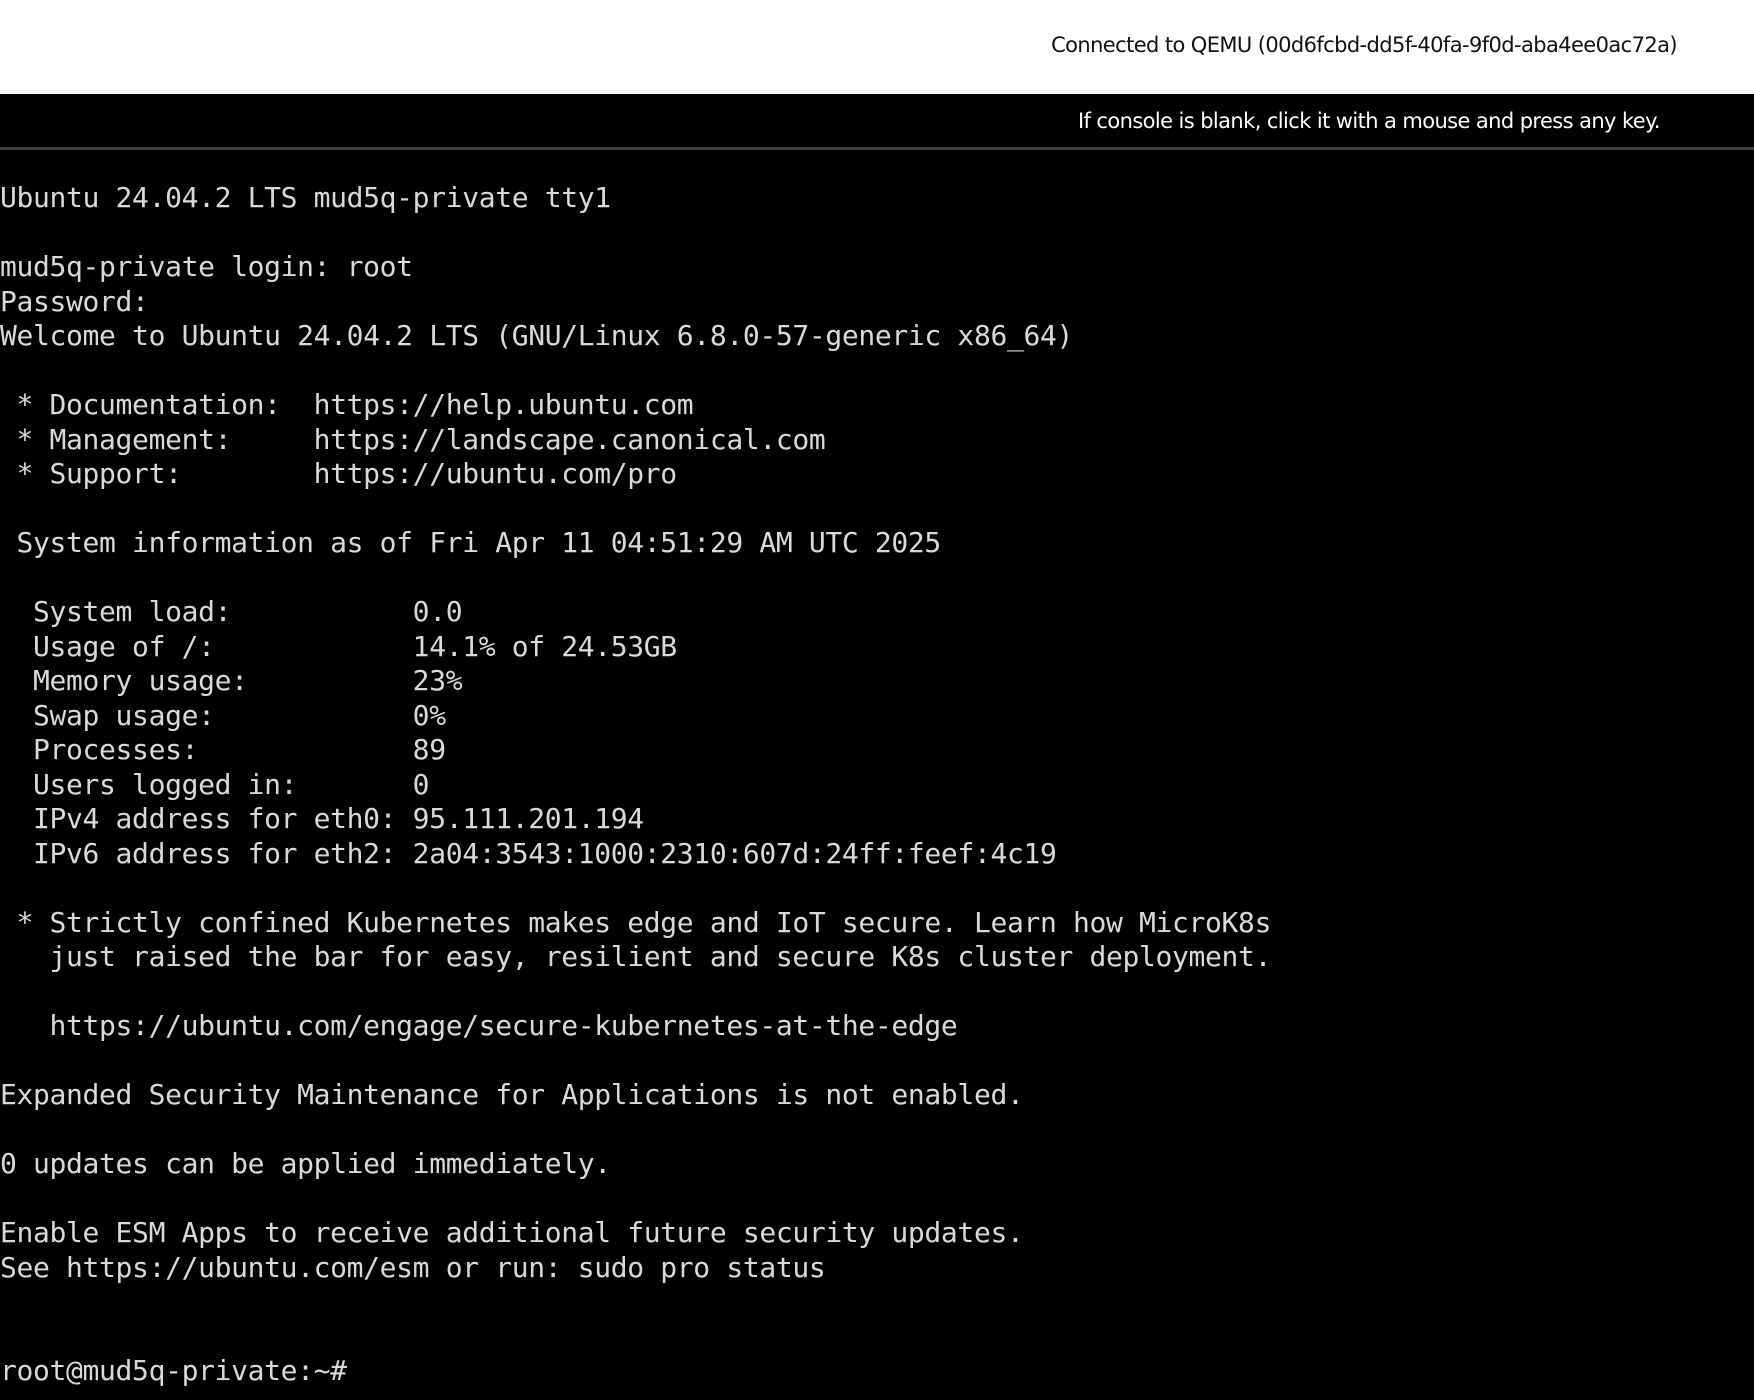 This screenshot has height=1400, width=1754. Describe the element at coordinates (206, 266) in the screenshot. I see `terminal-line: mud5q-private login: root` at that location.